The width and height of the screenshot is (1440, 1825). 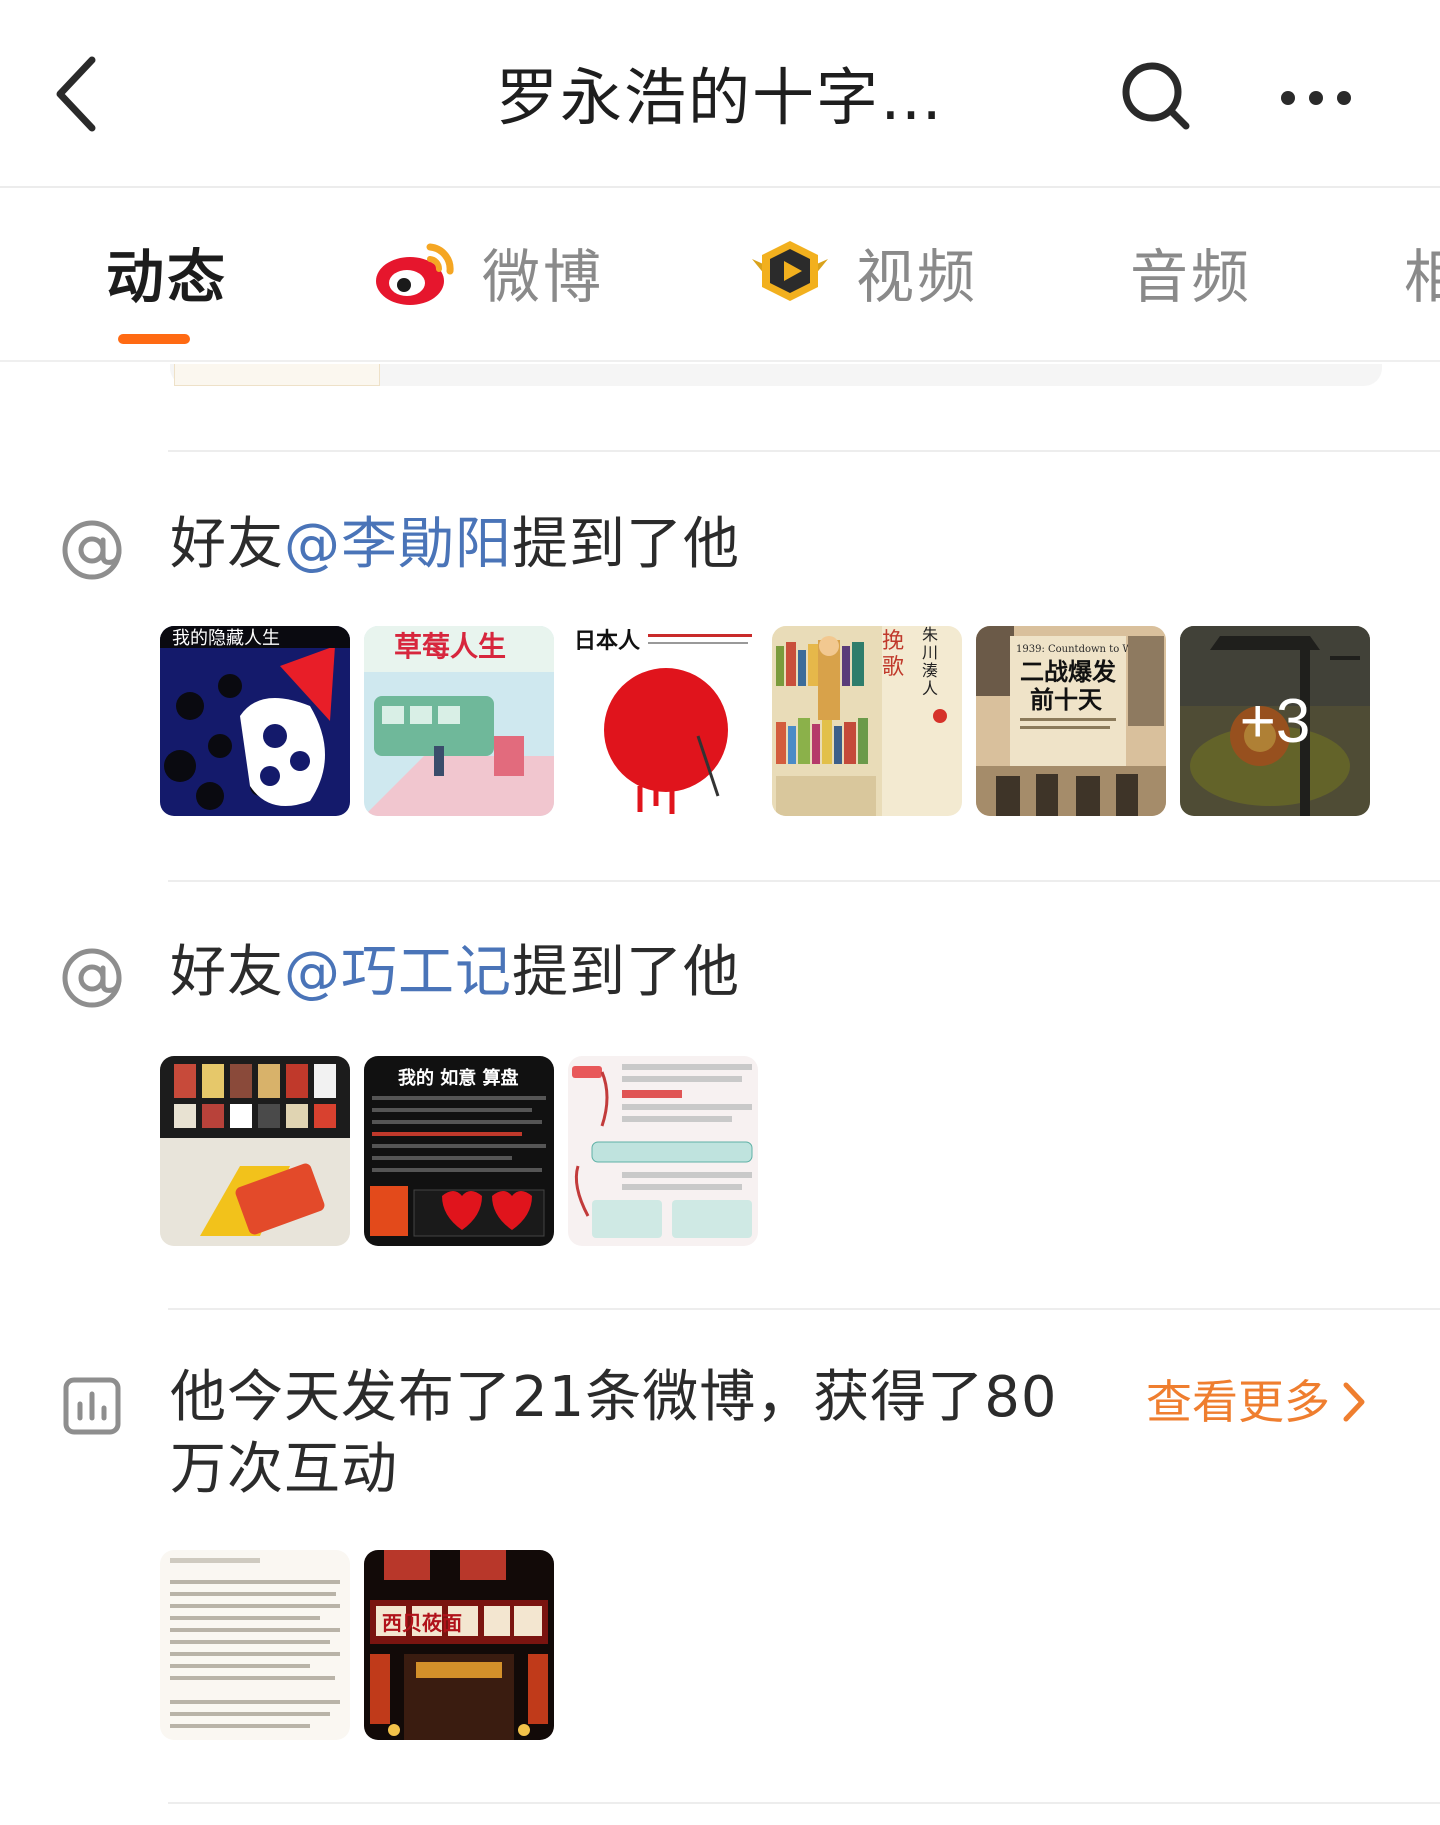 I want to click on tab-audio: 音频, so click(x=1191, y=272).